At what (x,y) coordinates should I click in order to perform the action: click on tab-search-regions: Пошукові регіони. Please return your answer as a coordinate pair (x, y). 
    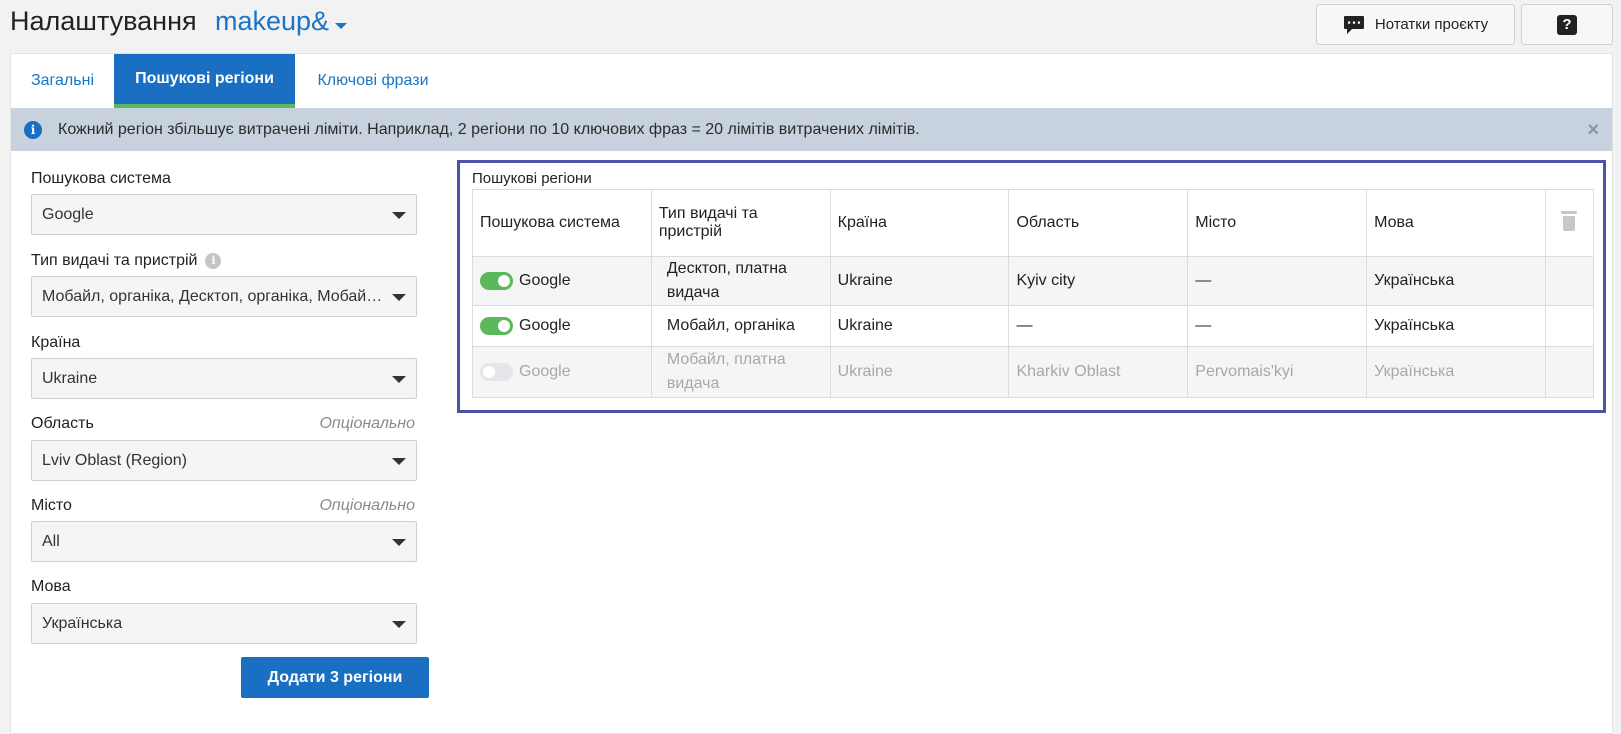
    Looking at the image, I should click on (204, 81).